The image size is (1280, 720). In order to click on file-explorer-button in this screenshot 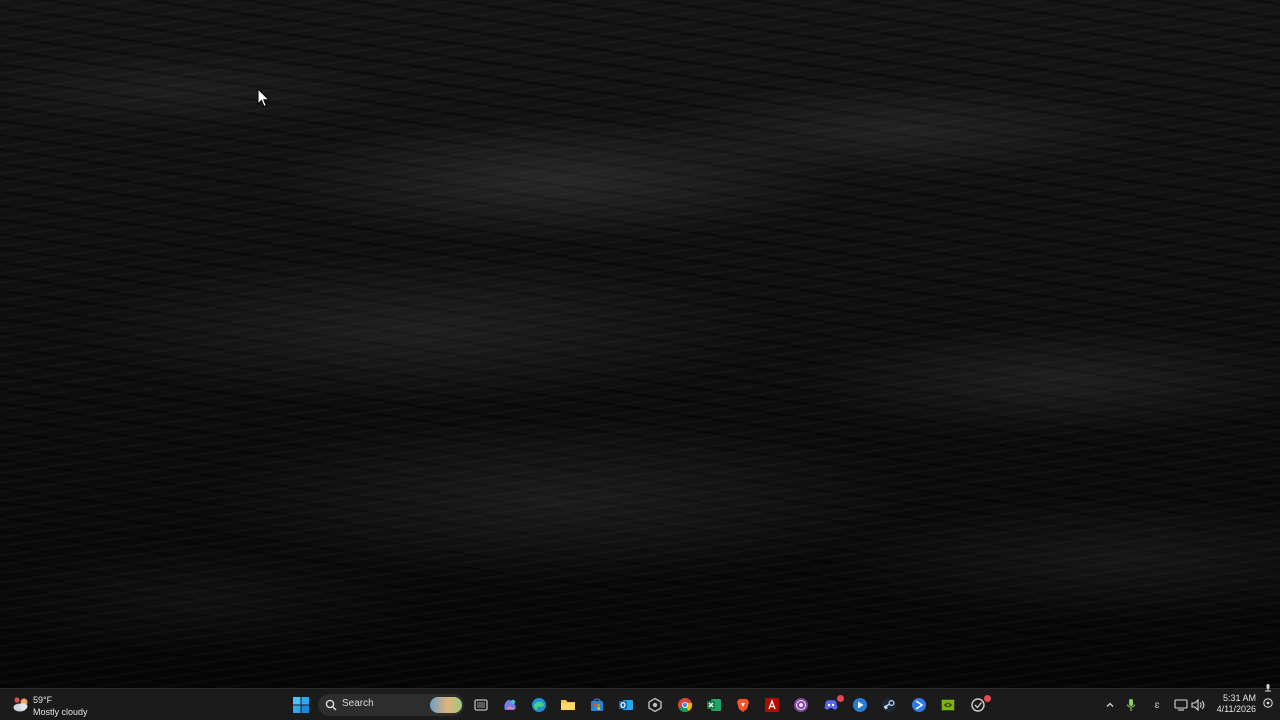, I will do `click(568, 705)`.